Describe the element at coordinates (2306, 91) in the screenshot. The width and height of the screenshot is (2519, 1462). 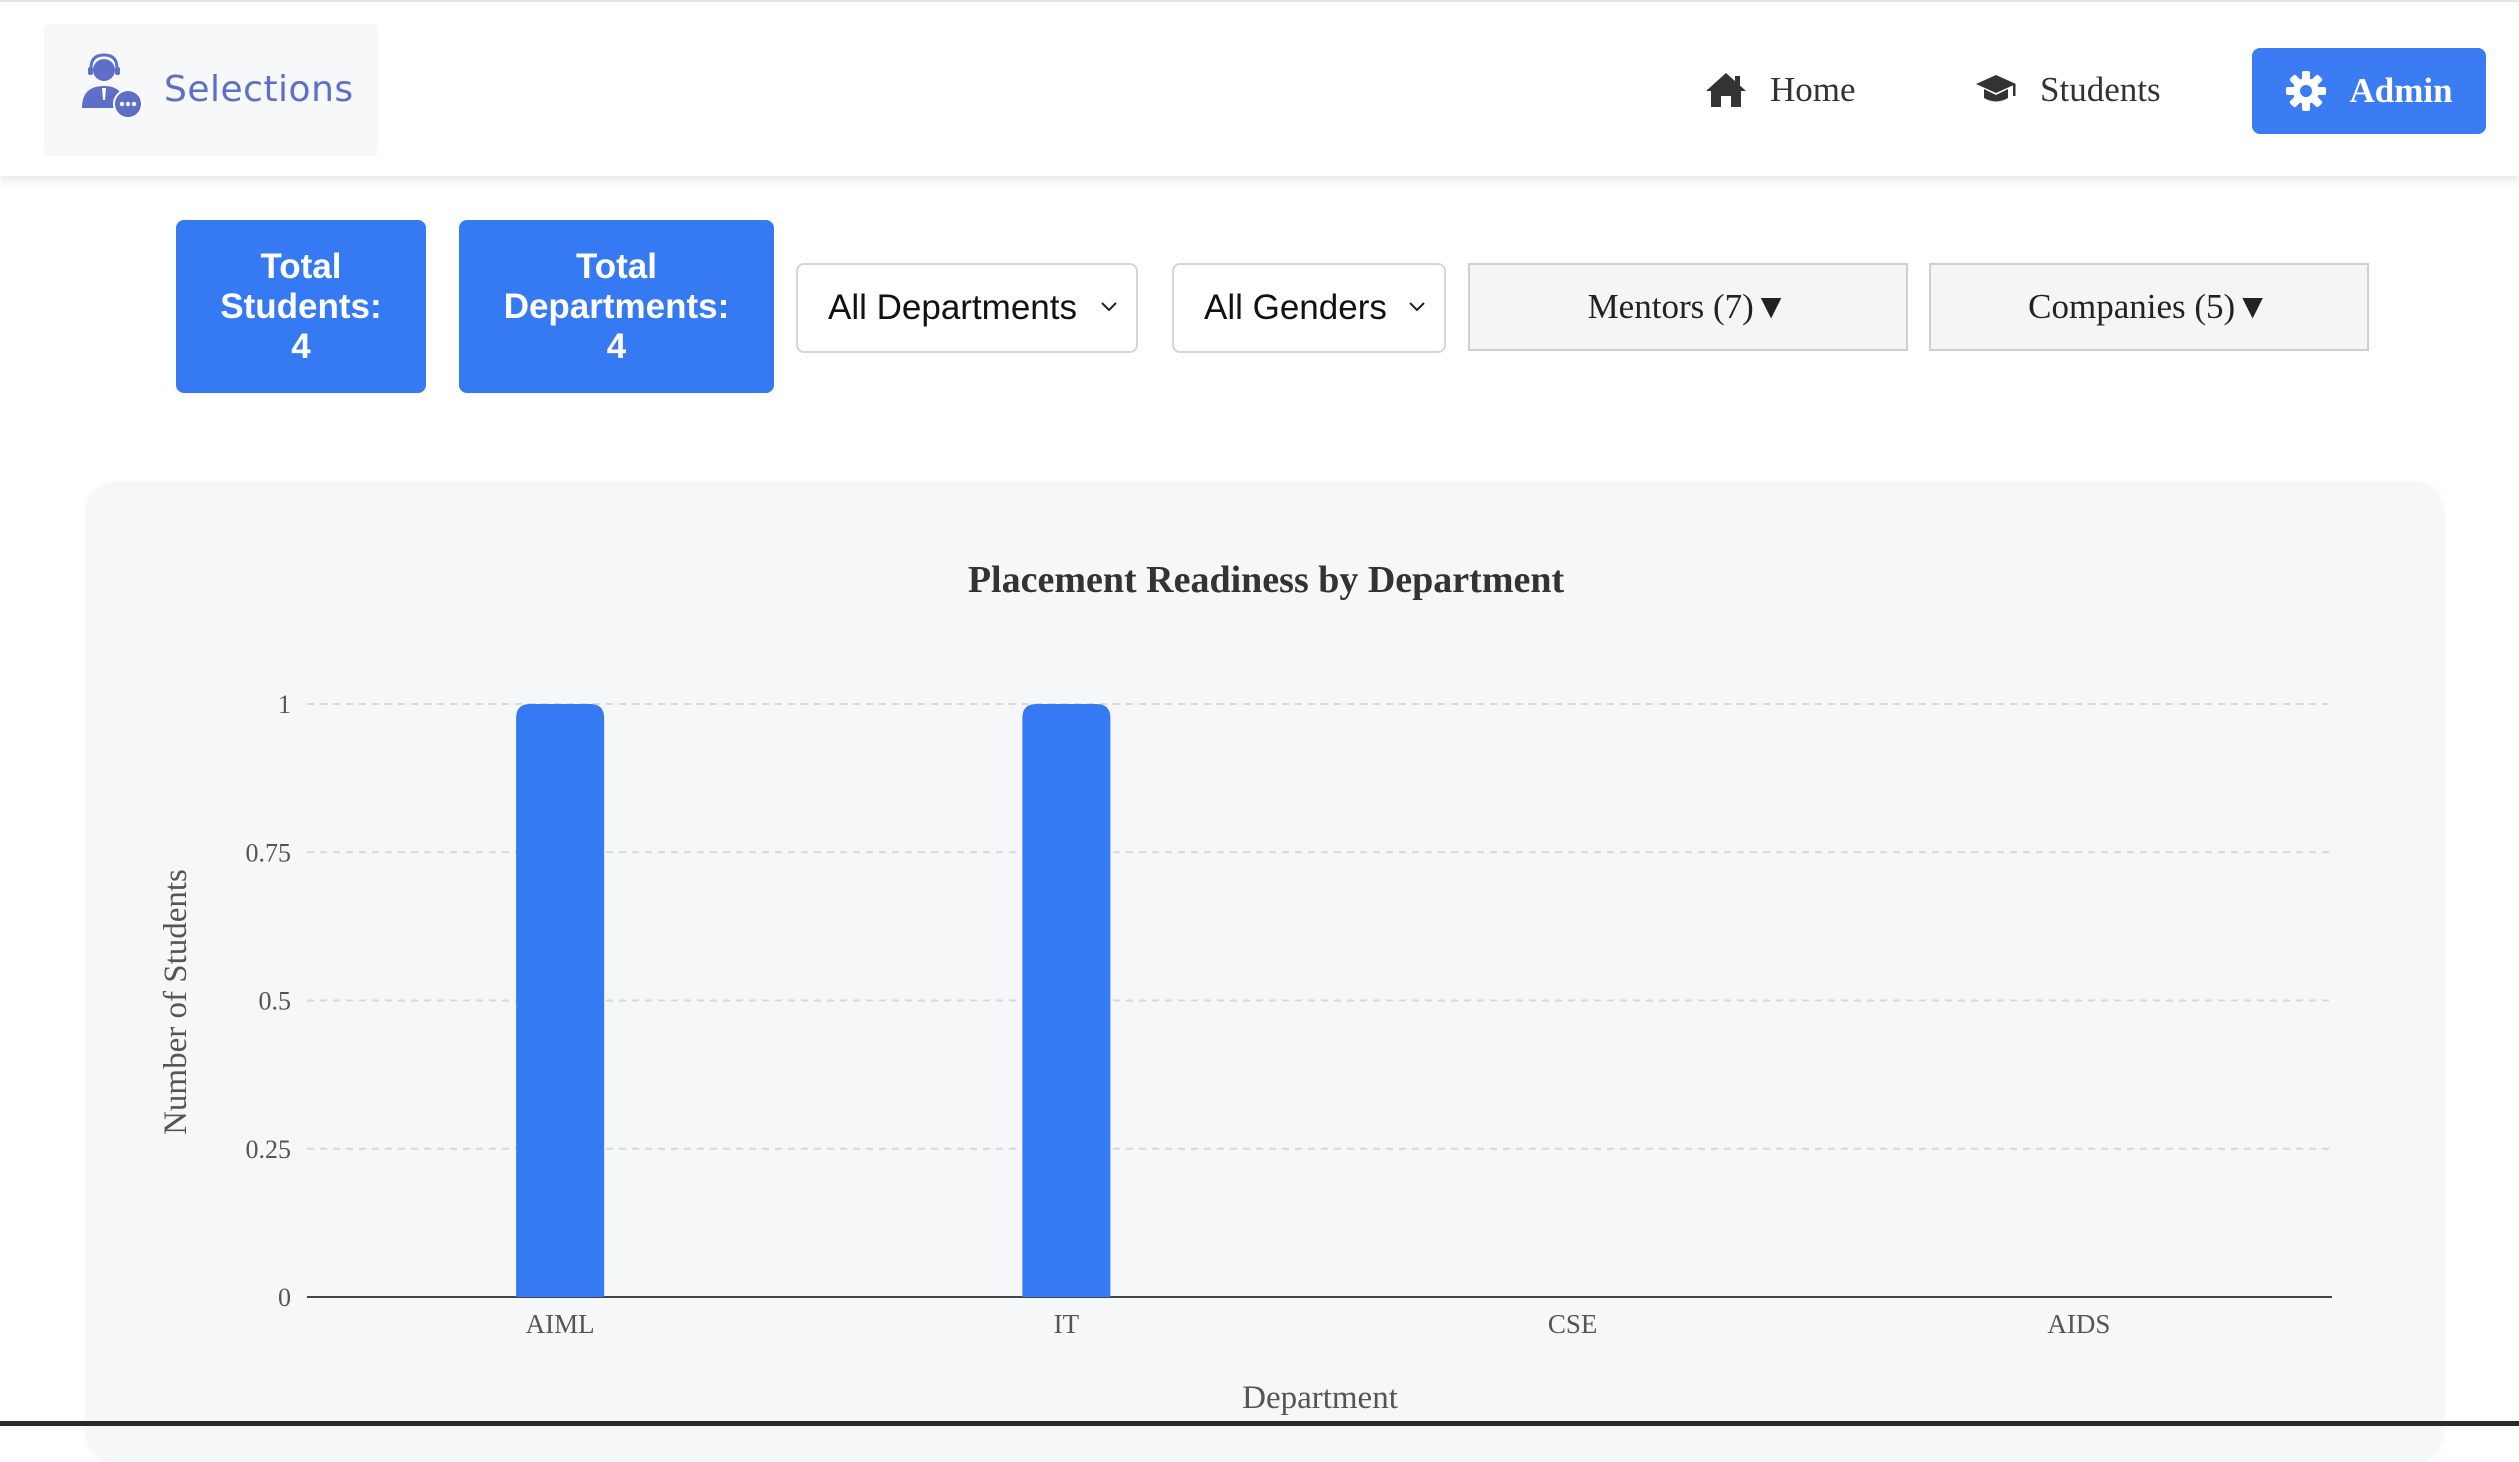
I see `gear-icon` at that location.